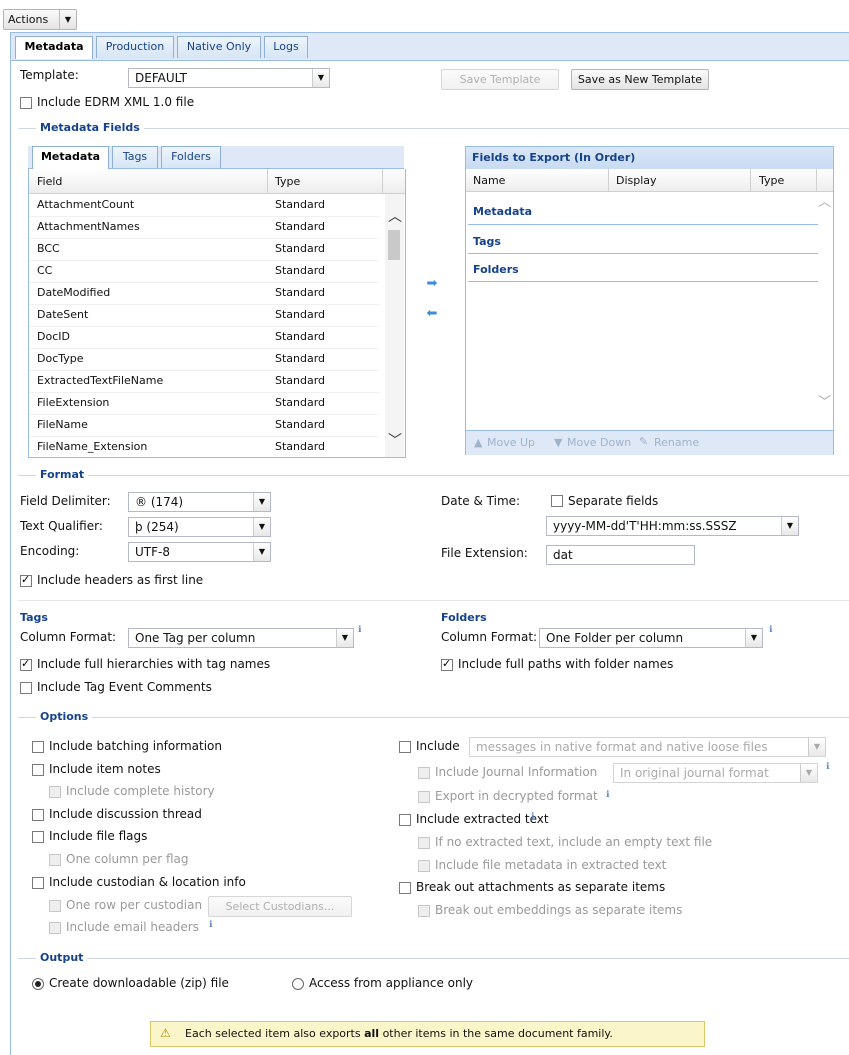 The width and height of the screenshot is (849, 1055). I want to click on col-display-header: Display, so click(636, 180).